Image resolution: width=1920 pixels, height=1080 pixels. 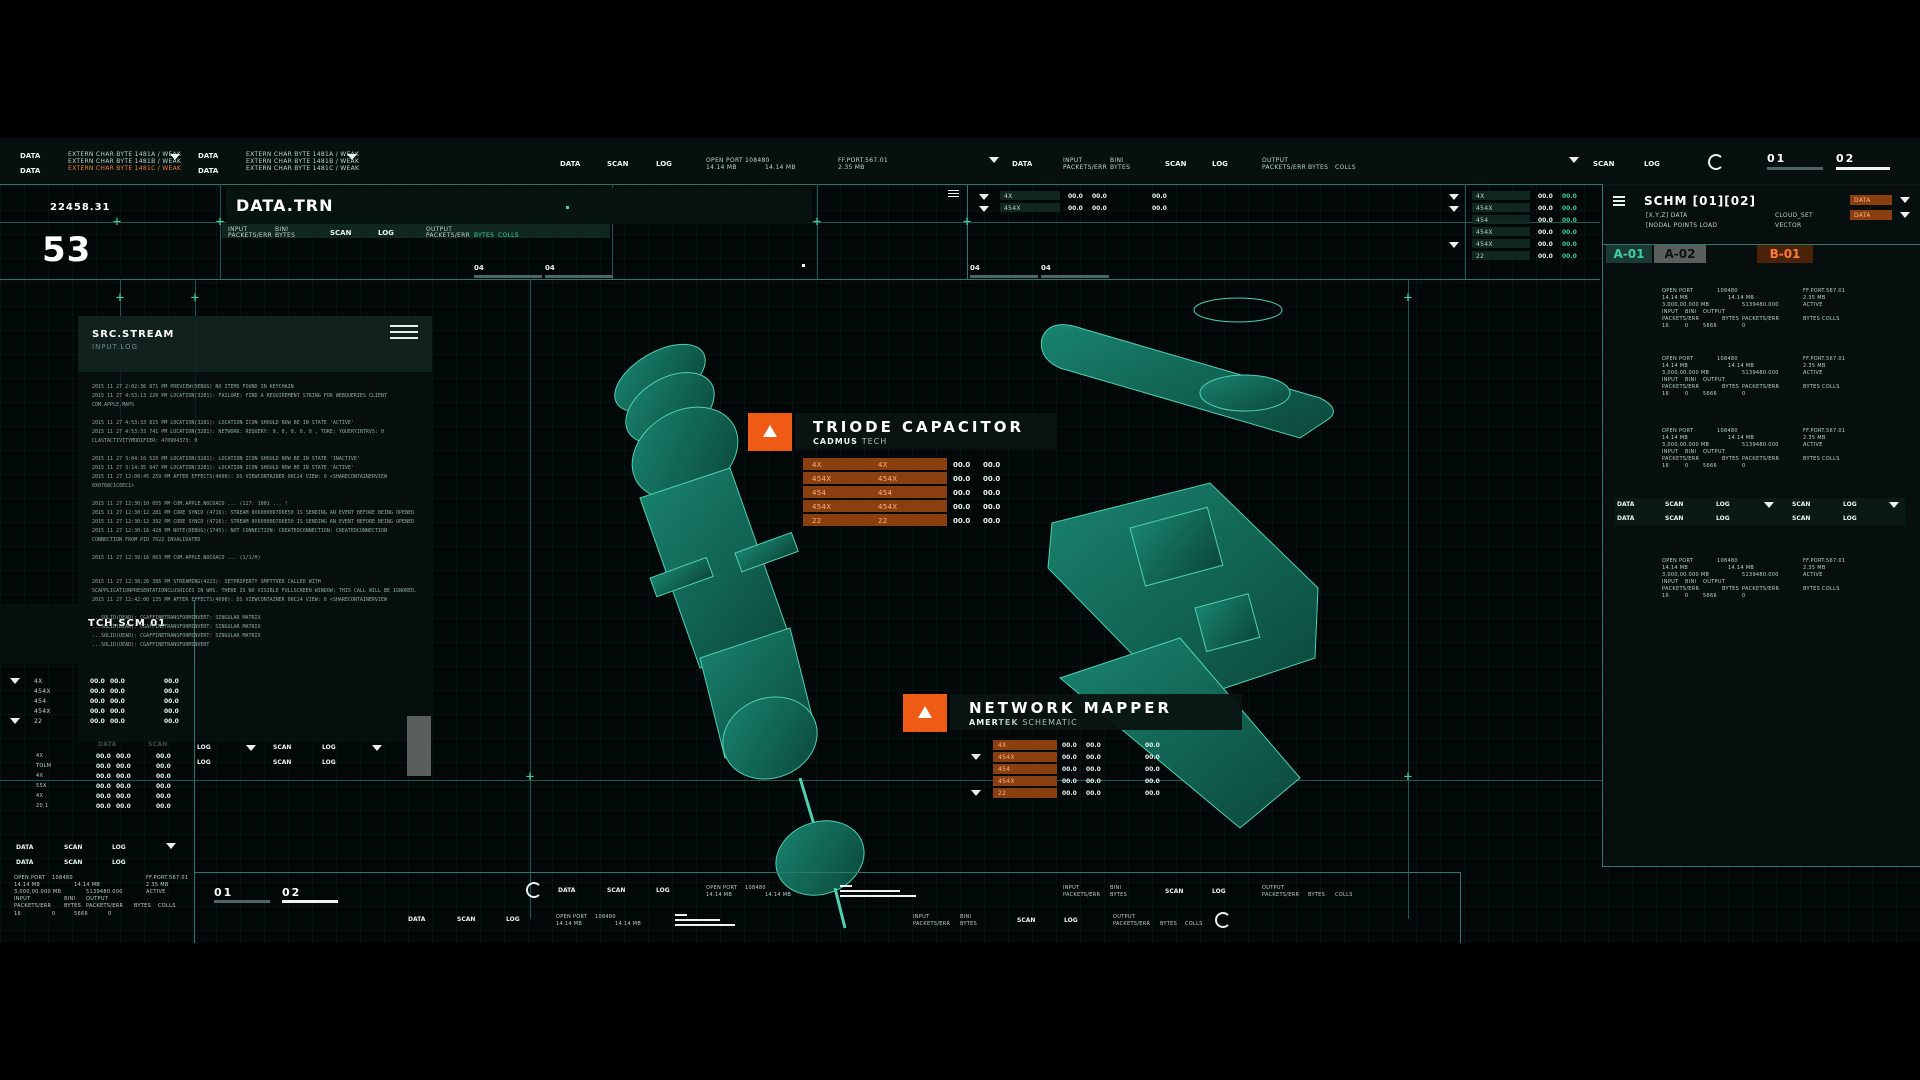 I want to click on right-row-key: 454, so click(x=1482, y=220).